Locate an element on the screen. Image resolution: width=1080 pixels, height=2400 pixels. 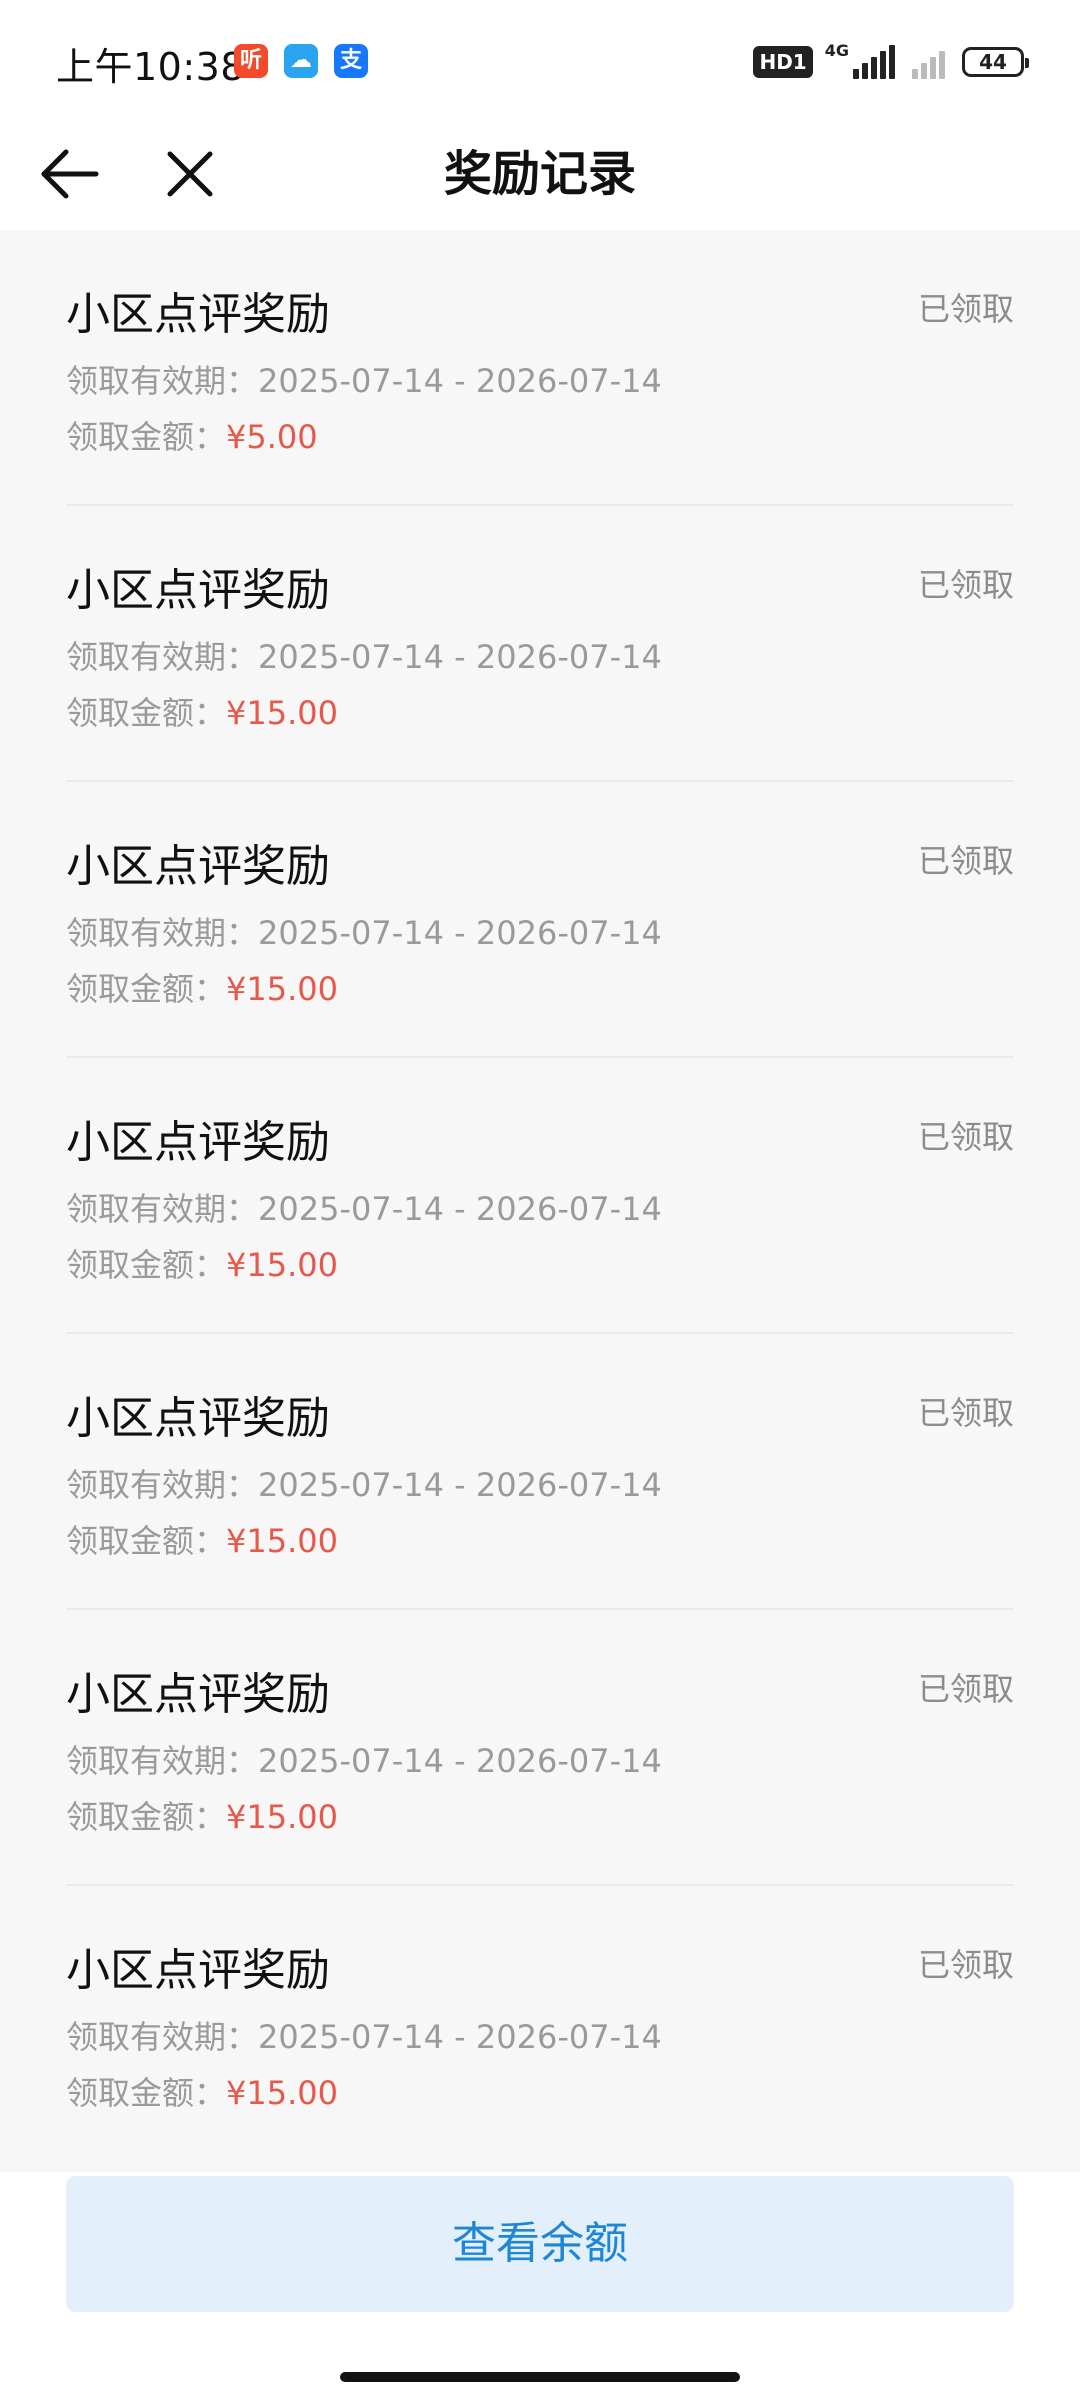
page-title: 奖励记录 is located at coordinates (539, 174).